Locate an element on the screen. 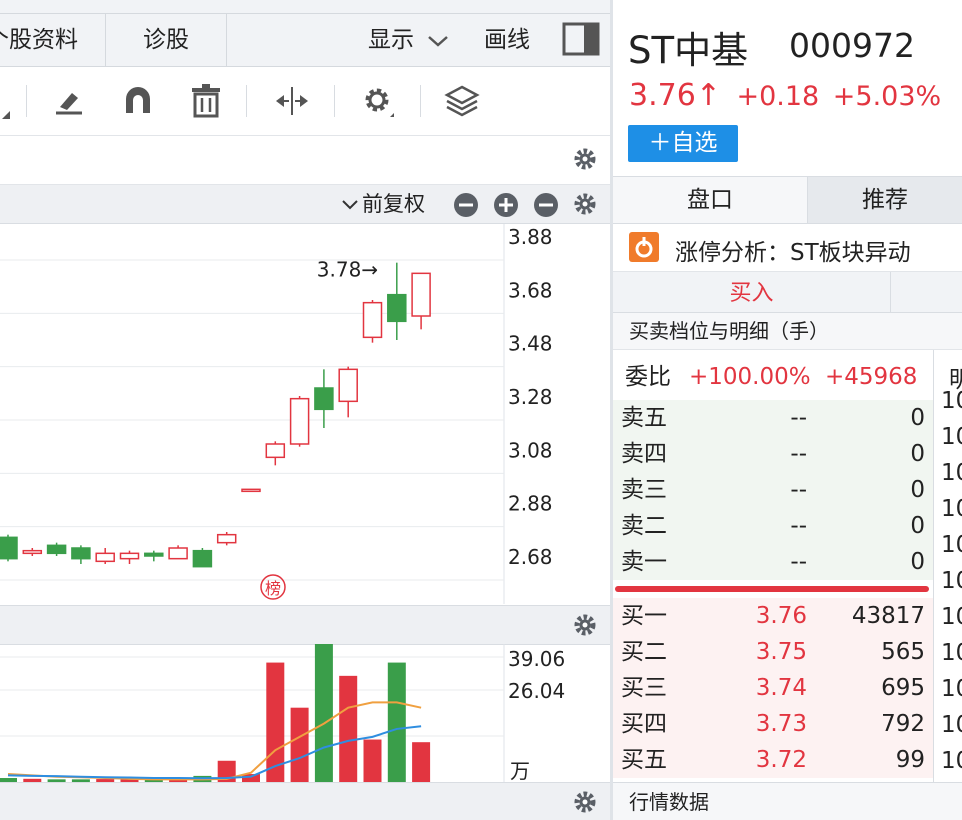 The width and height of the screenshot is (962, 820). eraser-icon is located at coordinates (70, 101).